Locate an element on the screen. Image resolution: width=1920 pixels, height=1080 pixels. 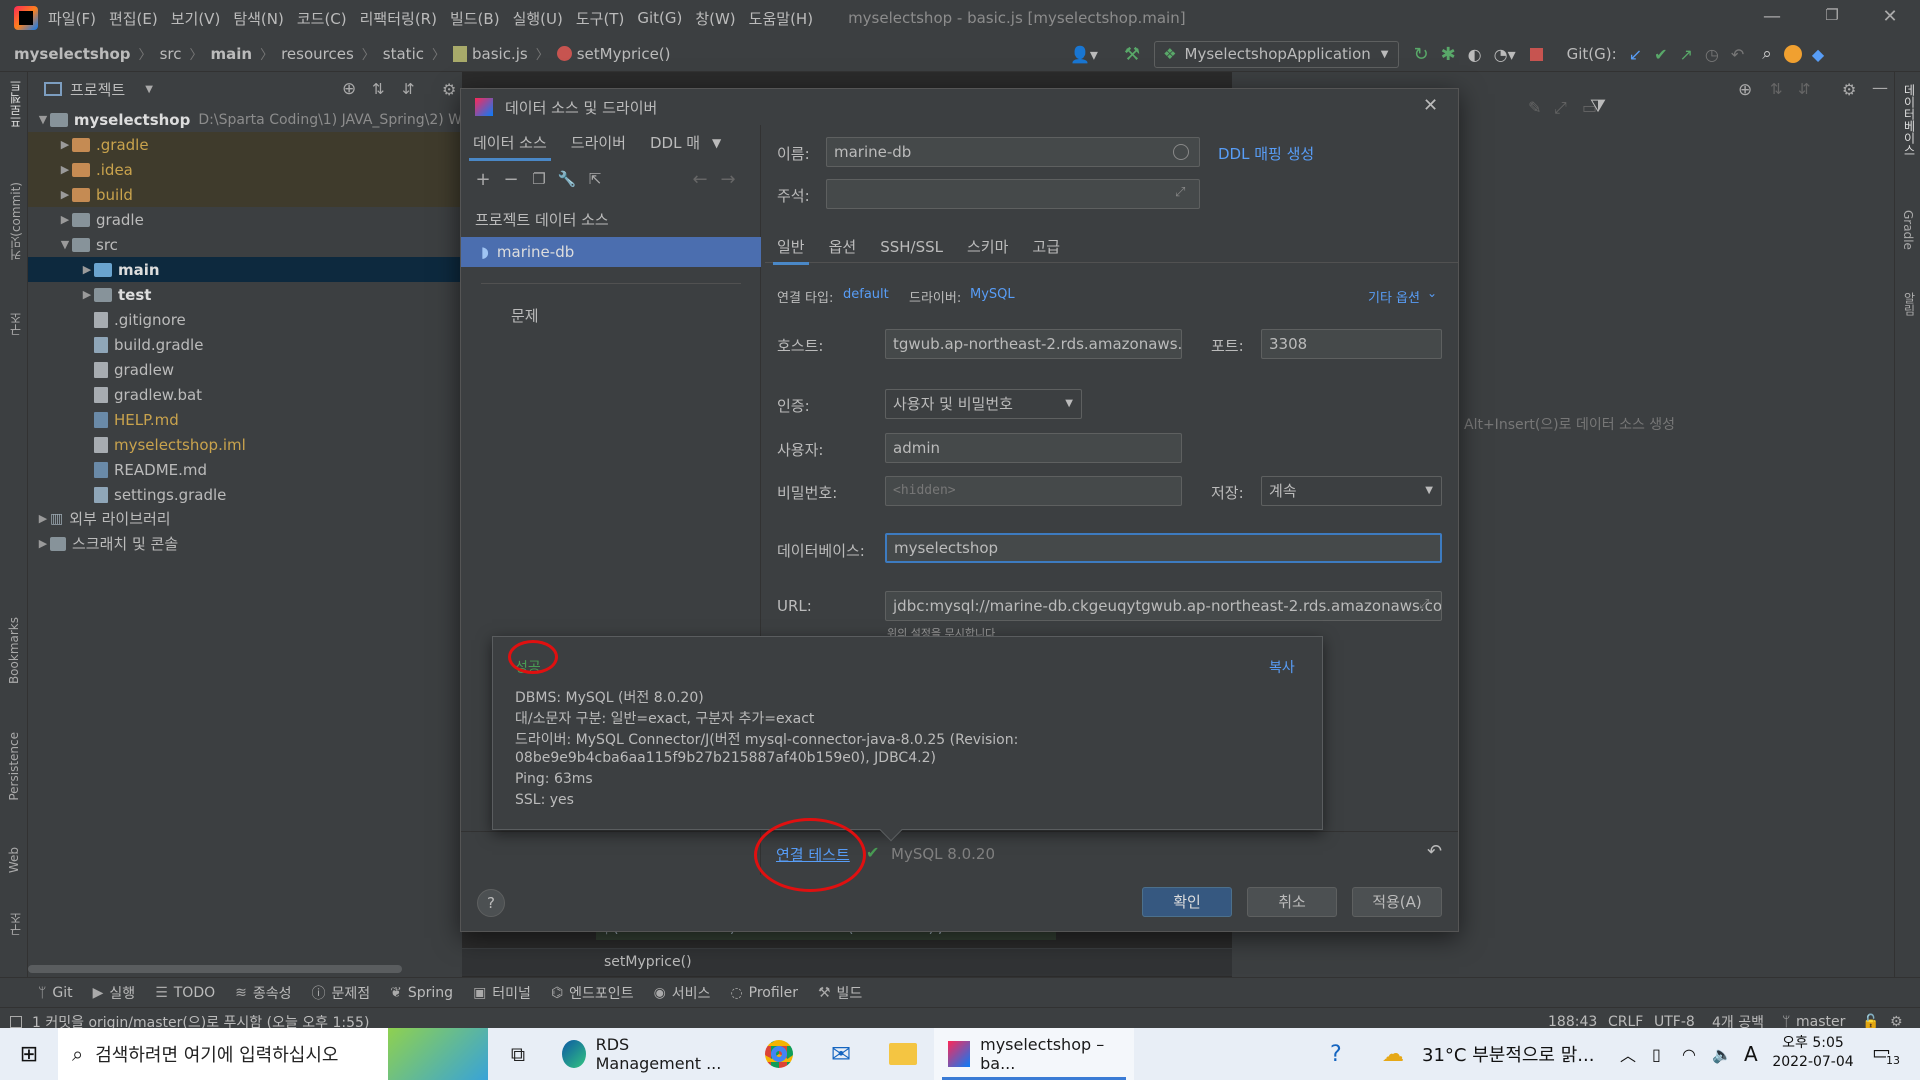
build-hammer-icon: ⚒ is located at coordinates (1132, 54).